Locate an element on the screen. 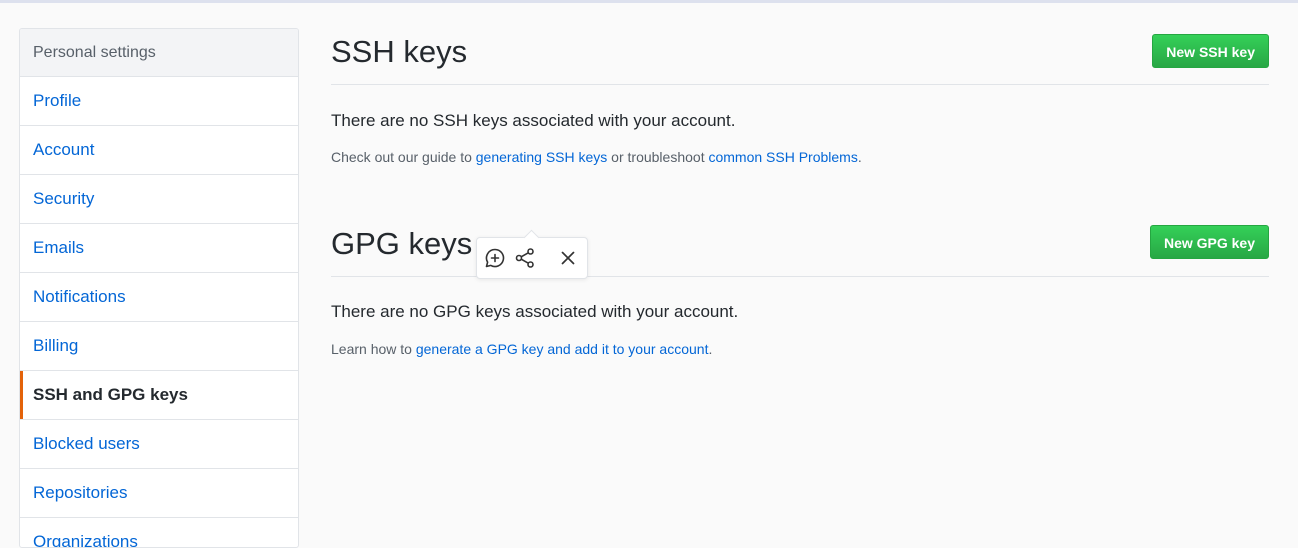 The width and height of the screenshot is (1298, 548). sidebar-item-organizations: Organizations is located at coordinates (159, 532).